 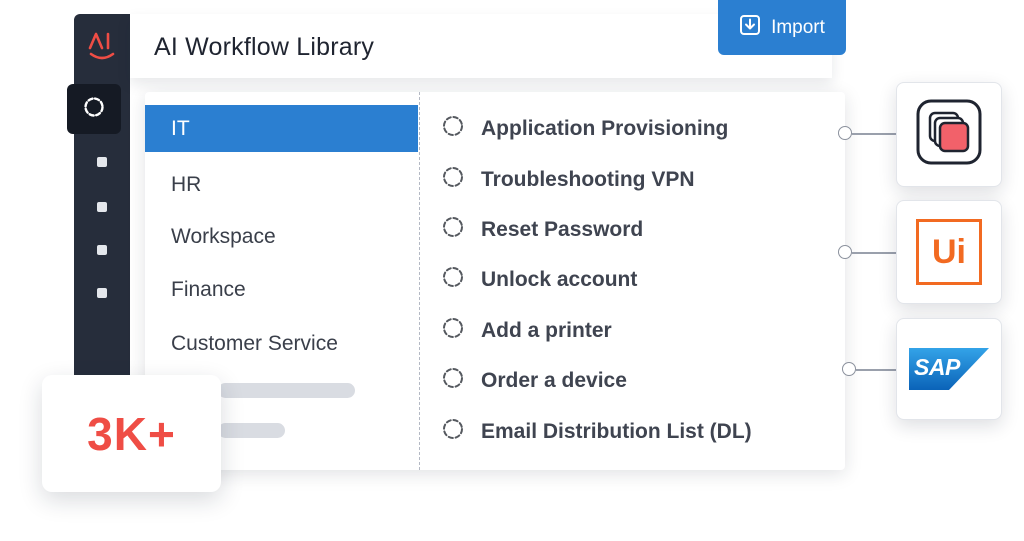 I want to click on workflow-count-value: 3K+, so click(x=131, y=433).